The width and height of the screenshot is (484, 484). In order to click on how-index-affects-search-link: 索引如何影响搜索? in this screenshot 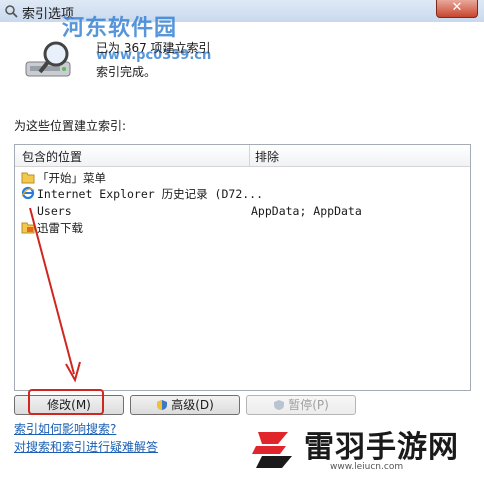, I will do `click(65, 428)`.